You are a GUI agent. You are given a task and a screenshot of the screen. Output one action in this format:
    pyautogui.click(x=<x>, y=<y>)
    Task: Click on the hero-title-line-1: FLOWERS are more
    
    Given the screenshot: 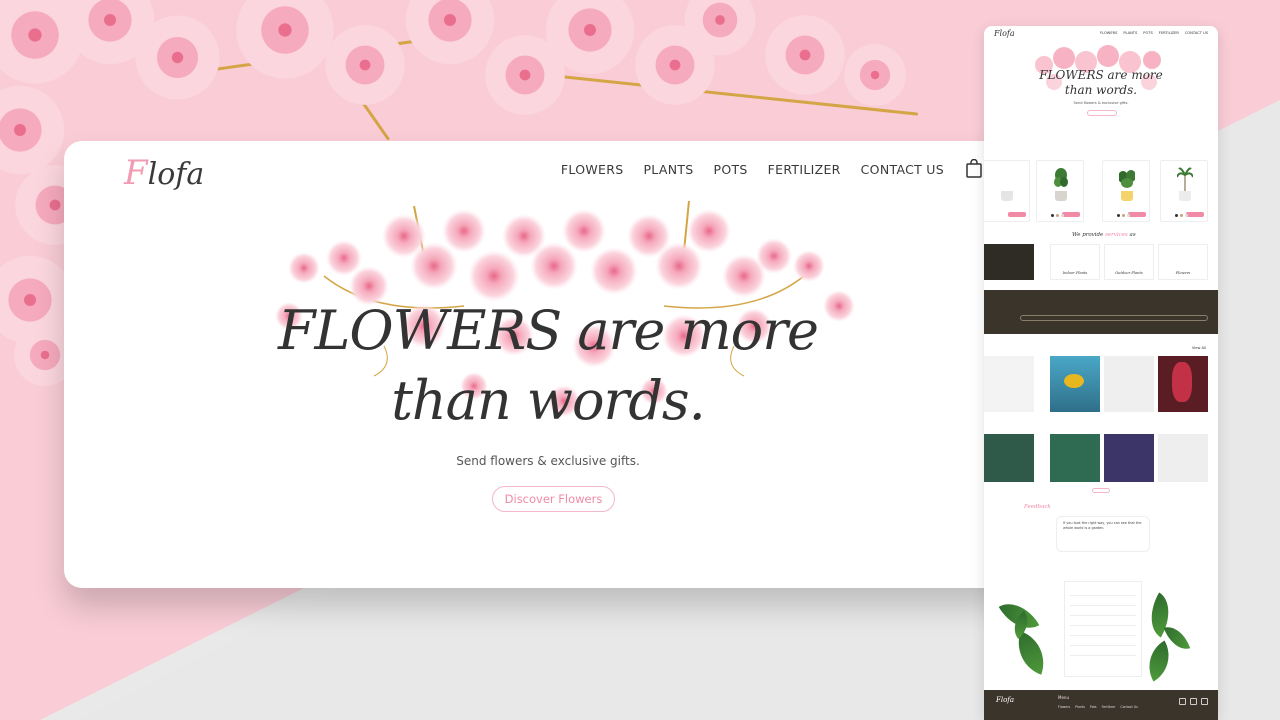 What is the action you would take?
    pyautogui.click(x=548, y=330)
    